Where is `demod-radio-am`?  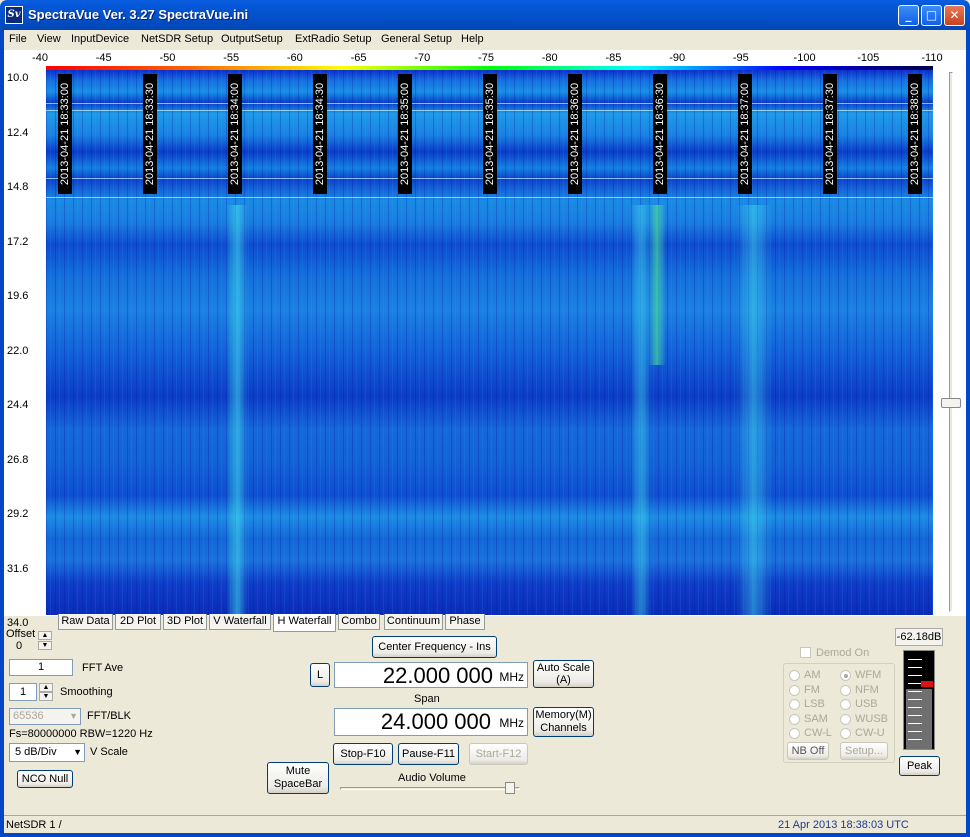
demod-radio-am is located at coordinates (794, 675).